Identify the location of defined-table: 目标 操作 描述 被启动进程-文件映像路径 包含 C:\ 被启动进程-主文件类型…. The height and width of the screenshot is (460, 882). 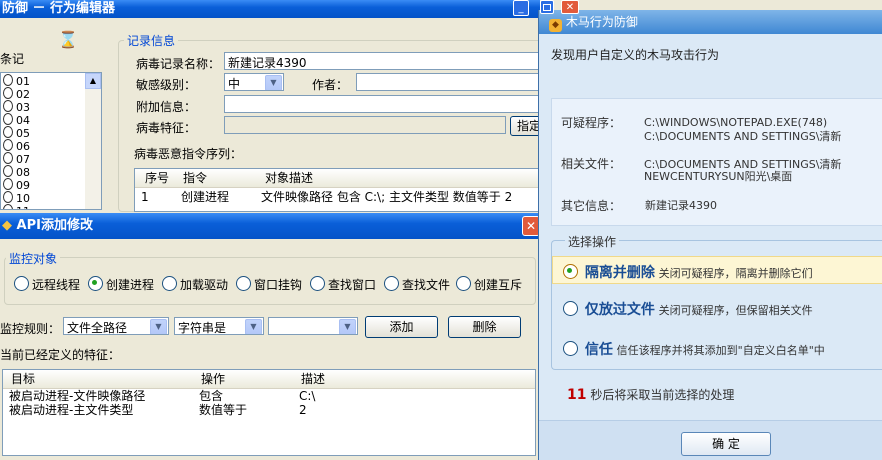
(269, 412).